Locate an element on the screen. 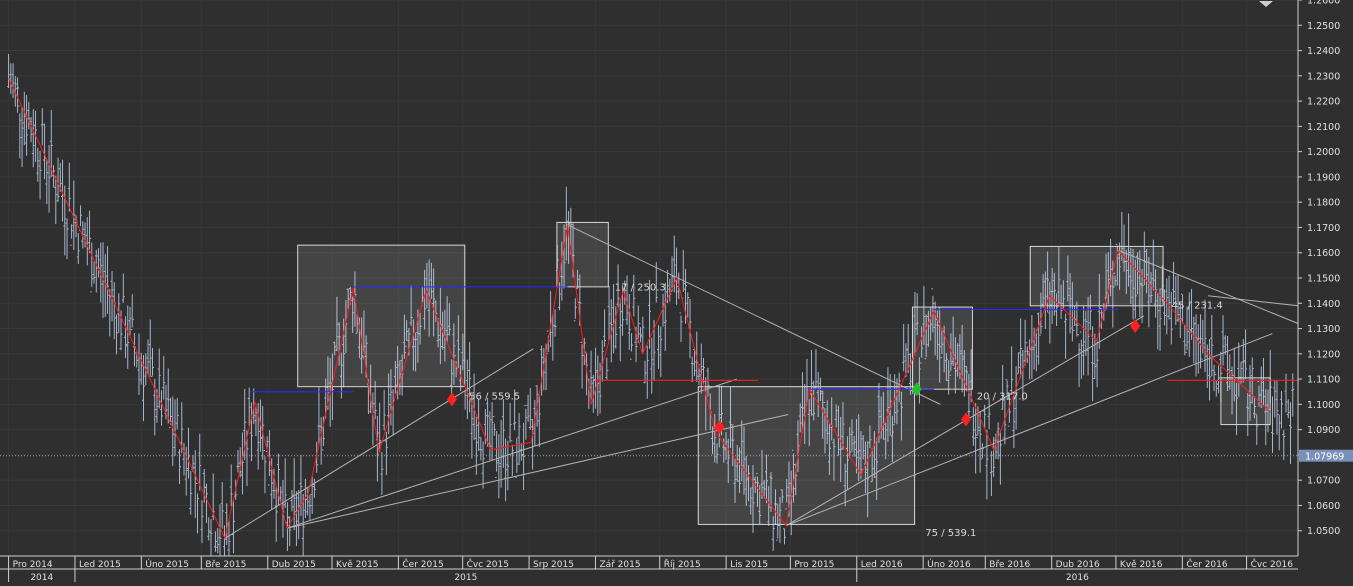 This screenshot has height=586, width=1353. pattern-annotation: 45 / 231.4 is located at coordinates (1197, 305).